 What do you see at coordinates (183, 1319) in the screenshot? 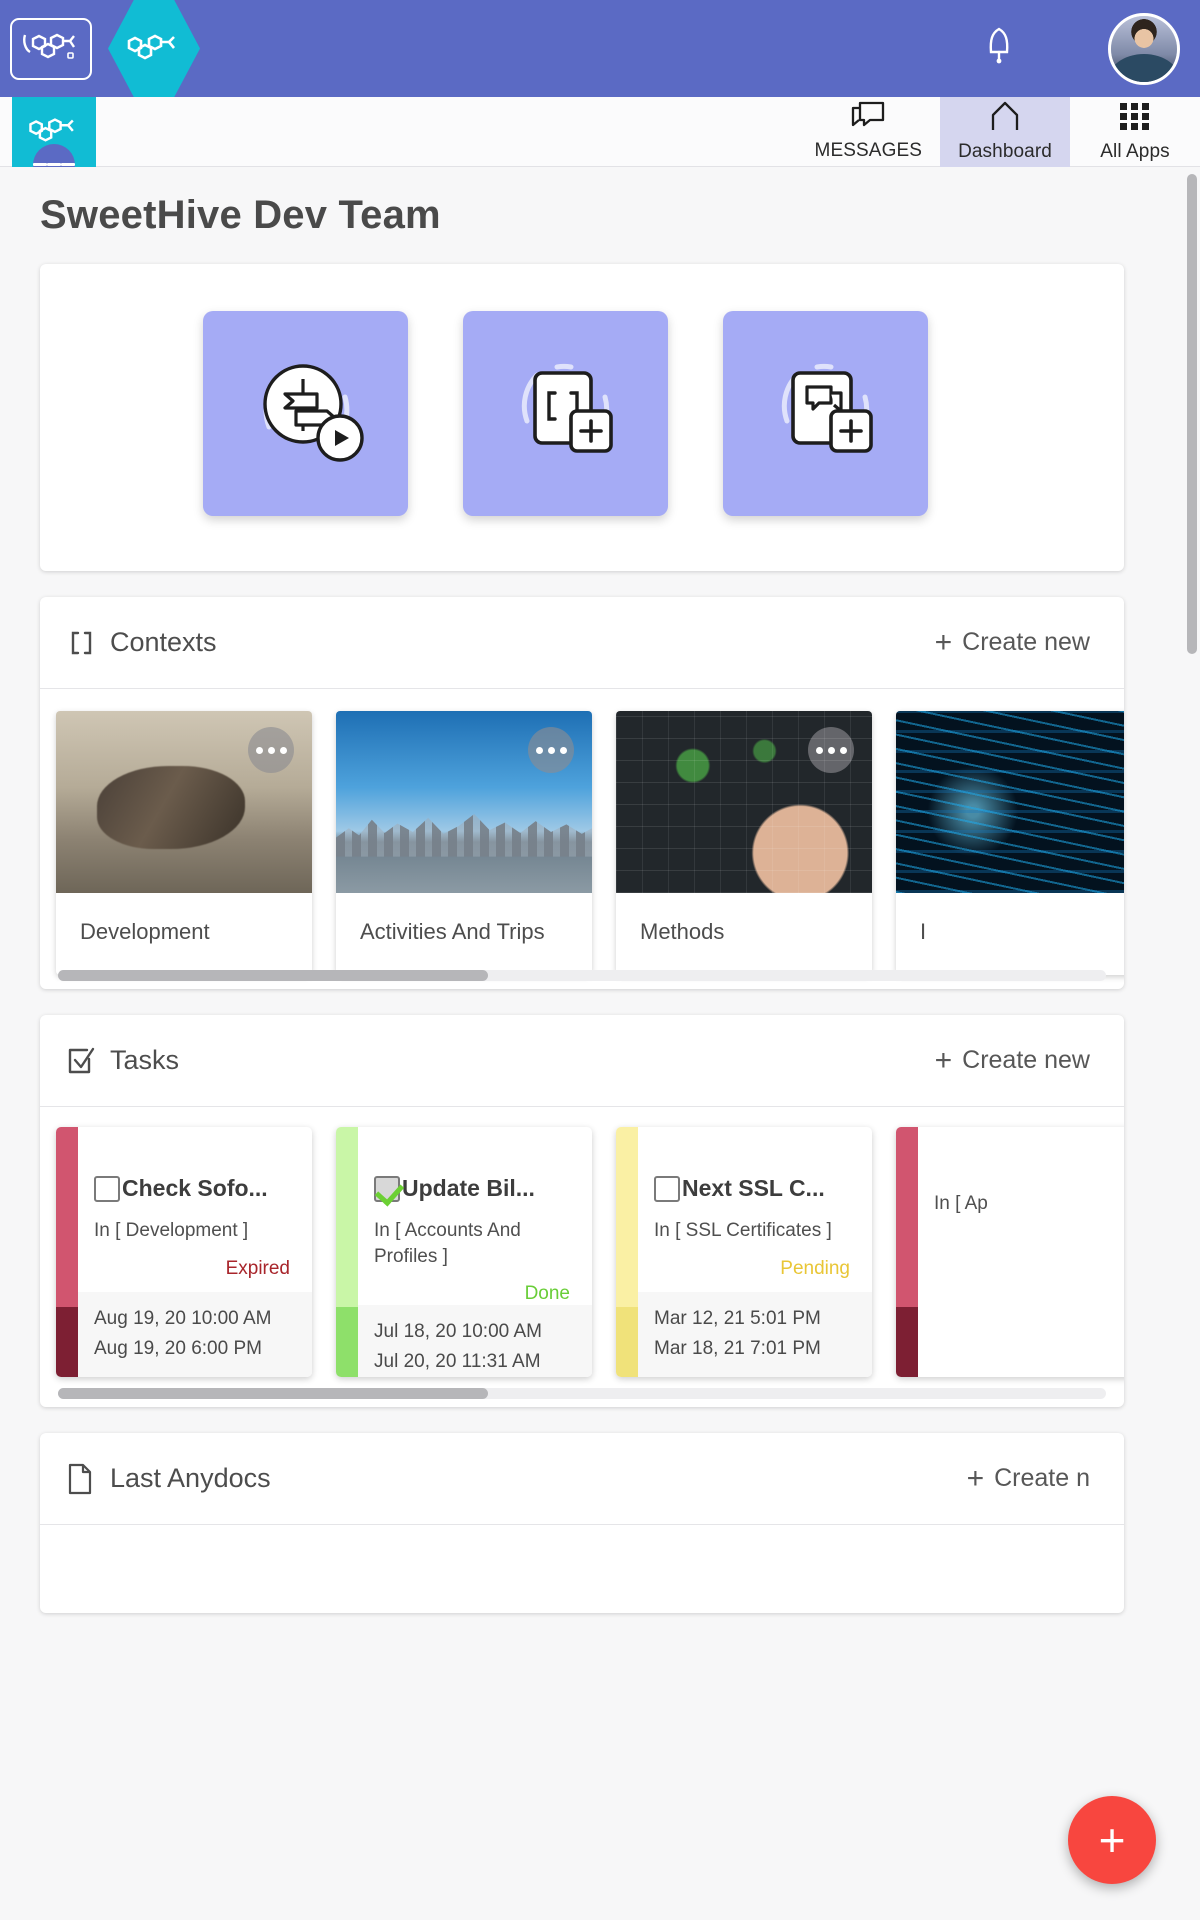
I see `task-start-date: Aug 19, 20 10:00 AM` at bounding box center [183, 1319].